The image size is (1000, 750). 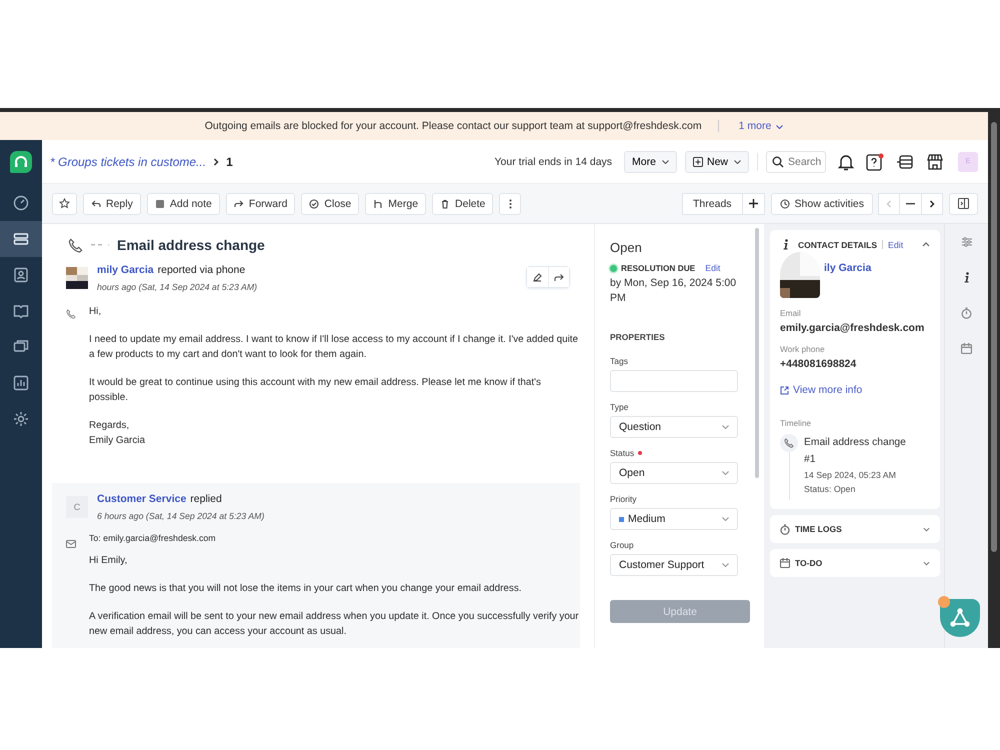 I want to click on author-link: mily Garcia, so click(x=125, y=270).